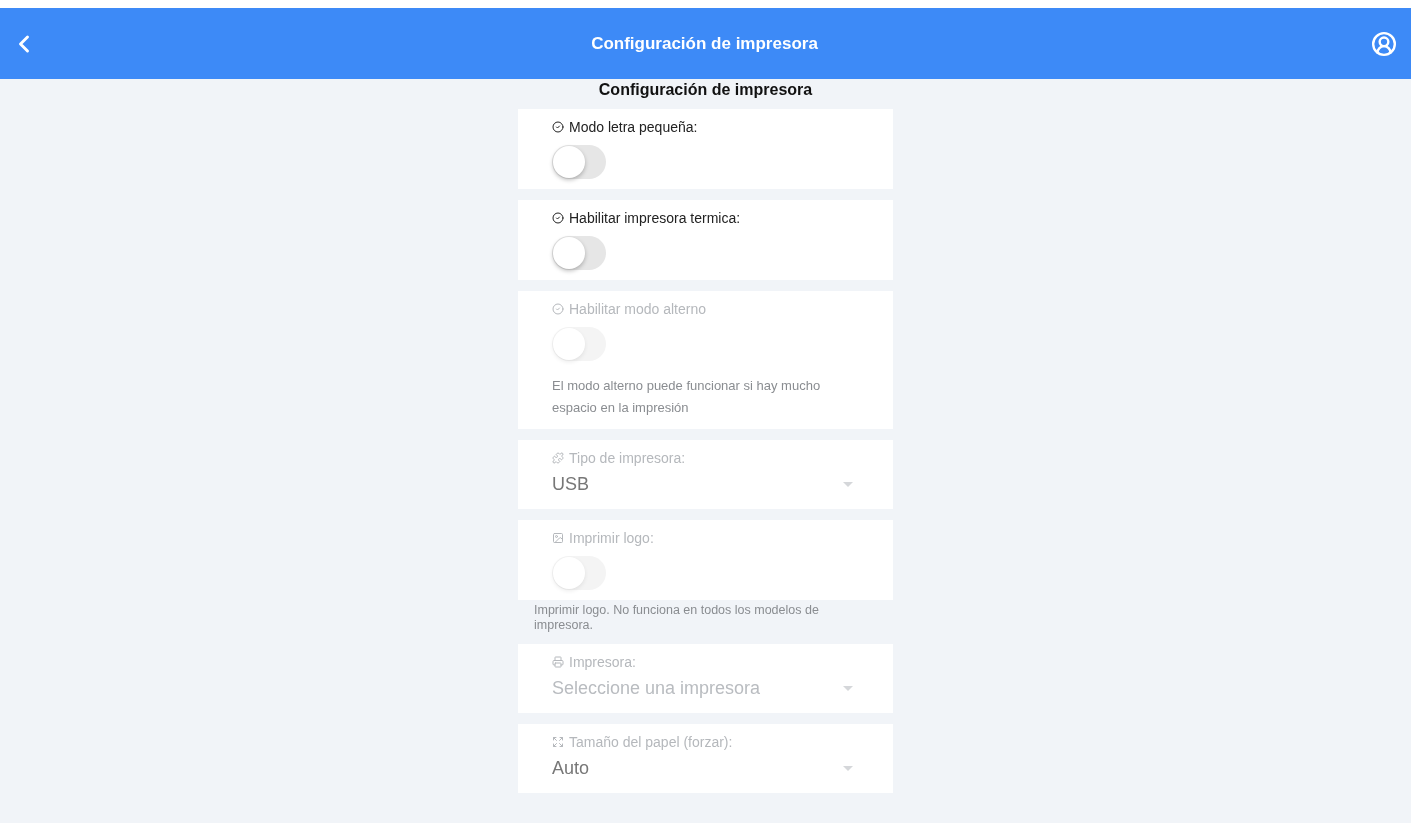 This screenshot has width=1411, height=823. Describe the element at coordinates (637, 309) in the screenshot. I see `setting-label: Habilitar modo alterno` at that location.